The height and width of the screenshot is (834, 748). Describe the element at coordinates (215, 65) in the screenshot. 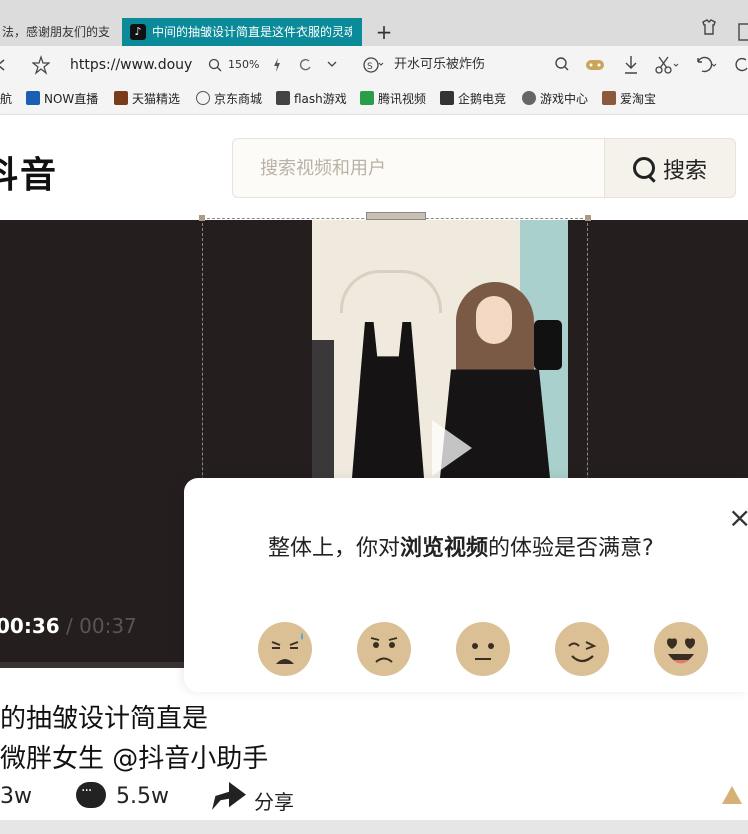

I see `zoom-icon` at that location.